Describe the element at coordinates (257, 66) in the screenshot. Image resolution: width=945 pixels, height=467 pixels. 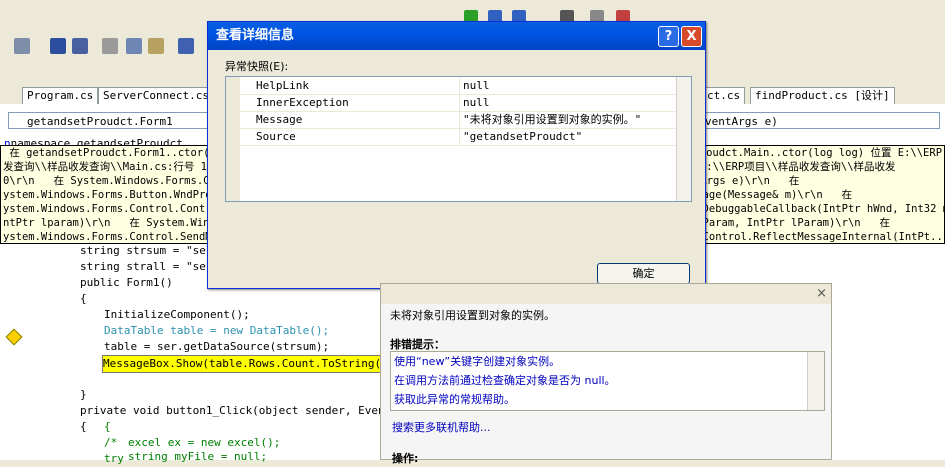
I see `section-label: 异常快照(E):` at that location.